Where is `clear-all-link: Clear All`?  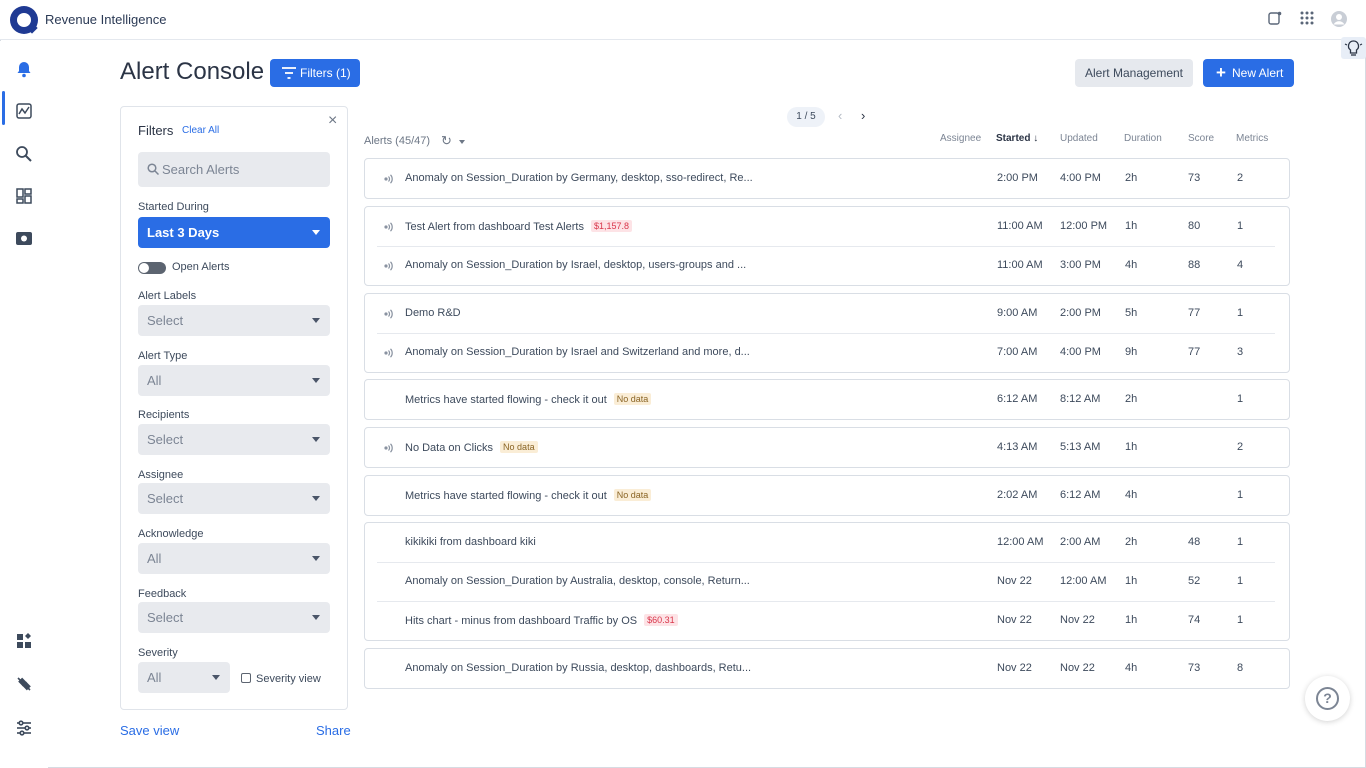
clear-all-link: Clear All is located at coordinates (200, 130).